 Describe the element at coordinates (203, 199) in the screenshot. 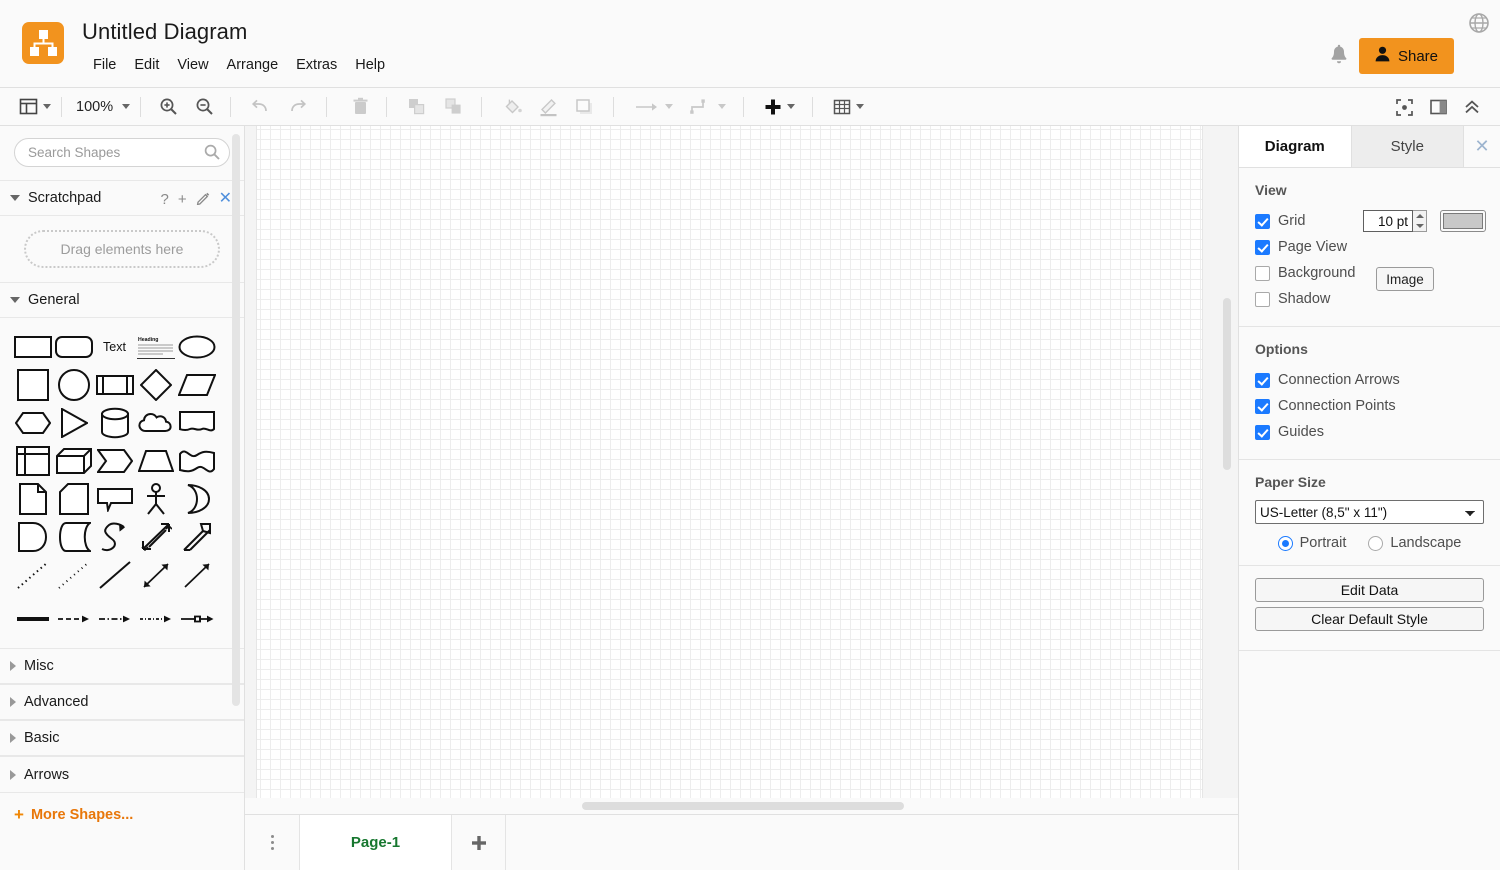

I see `edit-pencil-icon` at that location.